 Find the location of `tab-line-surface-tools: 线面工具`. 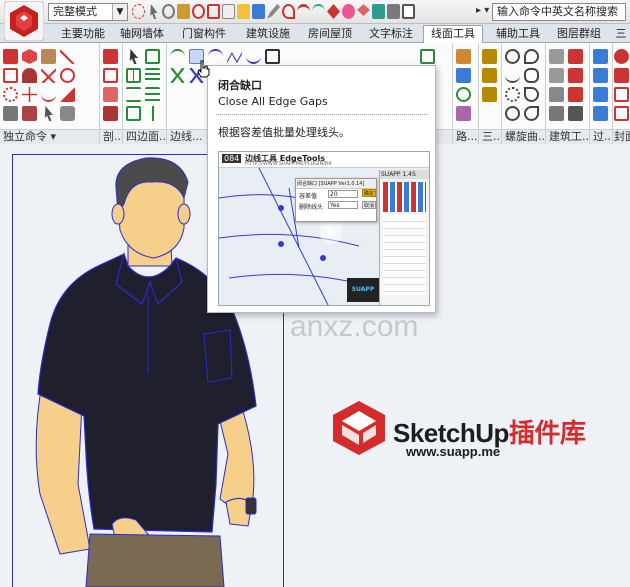

tab-line-surface-tools: 线面工具 is located at coordinates (453, 34).